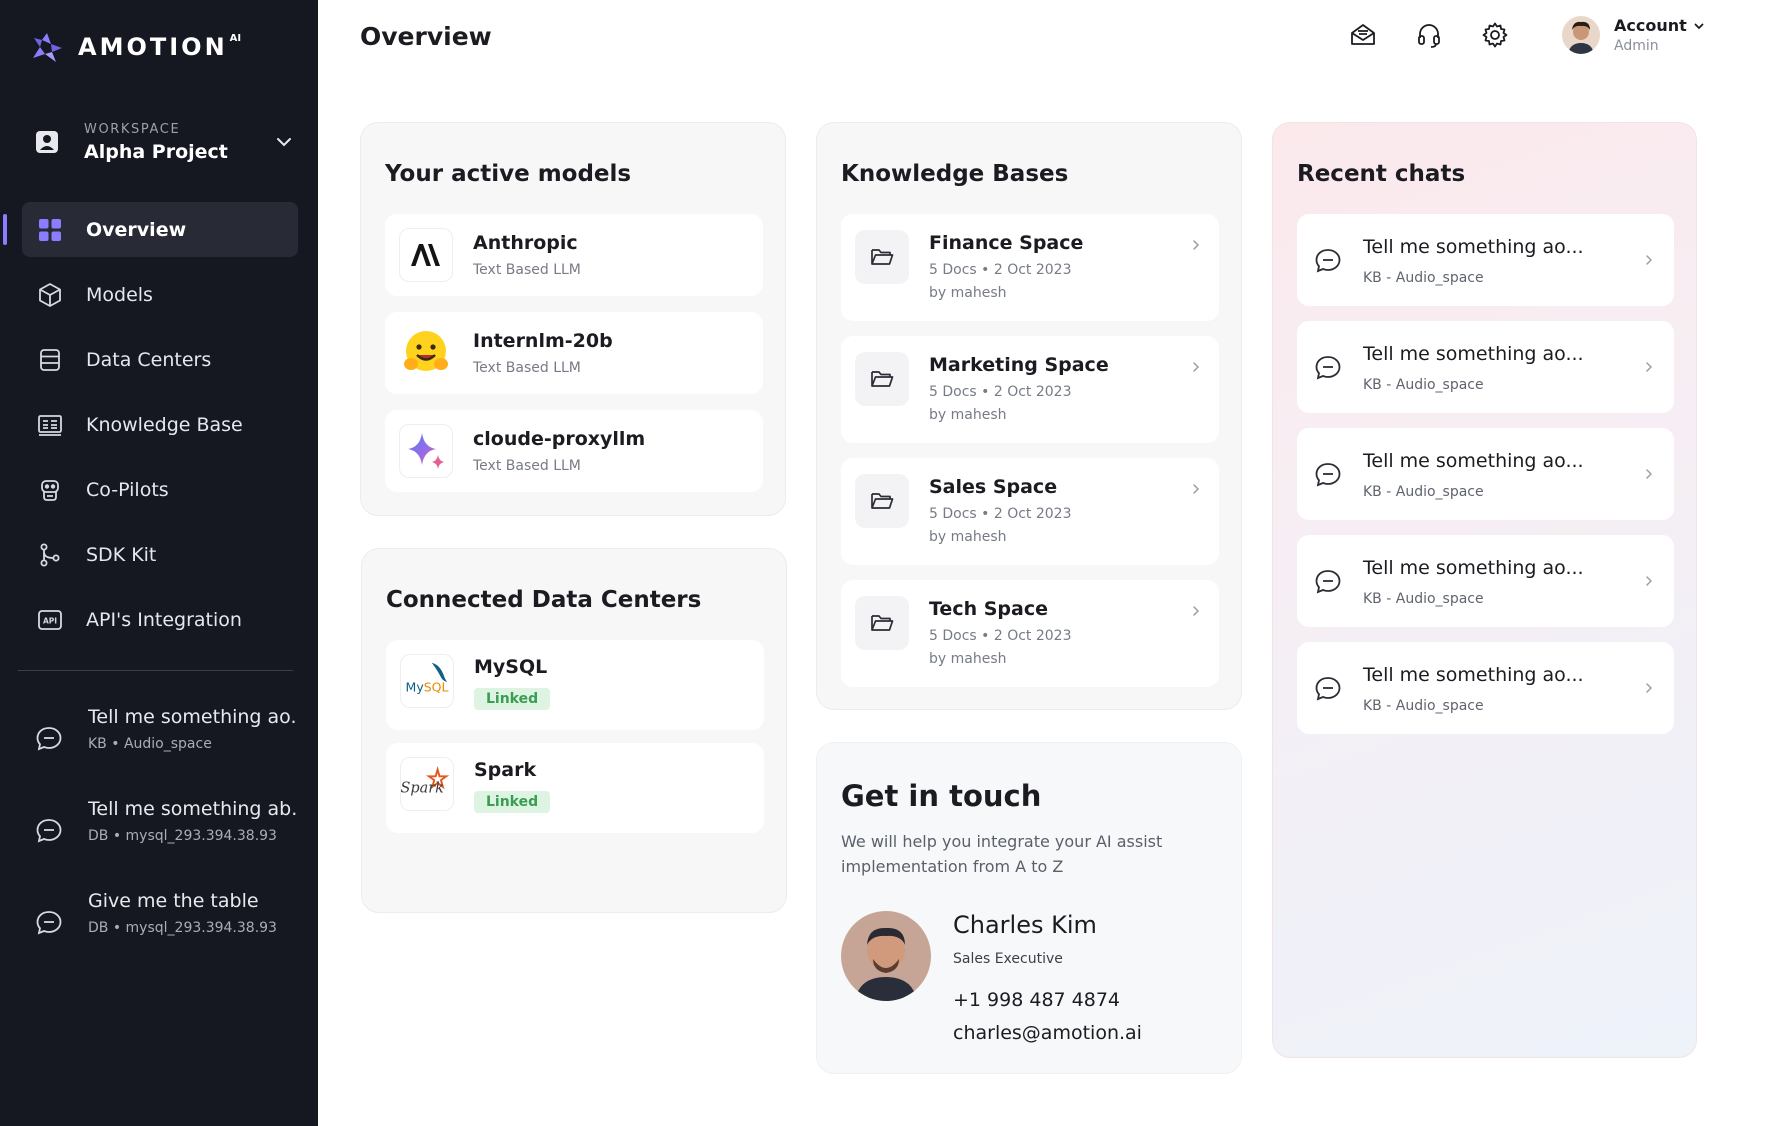 The width and height of the screenshot is (1776, 1126). Describe the element at coordinates (121, 554) in the screenshot. I see `sidebar-item-label: SDK Kit` at that location.